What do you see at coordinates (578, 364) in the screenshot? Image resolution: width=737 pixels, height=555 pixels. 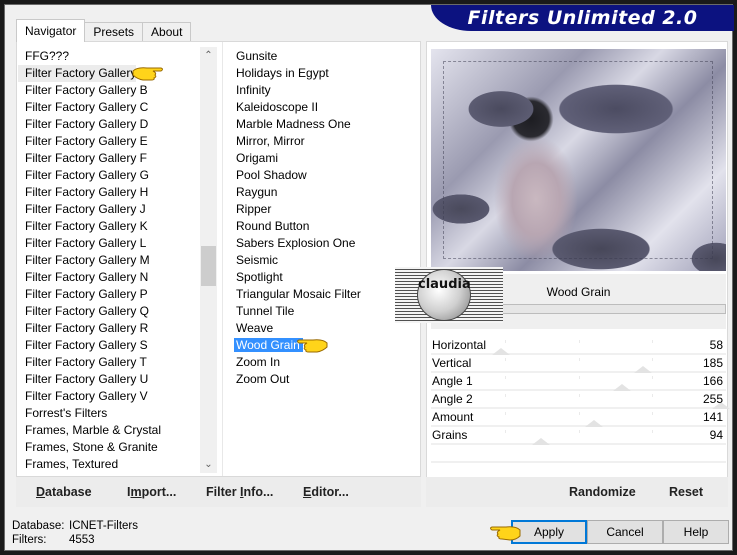 I see `param-slider: Vertical 185` at bounding box center [578, 364].